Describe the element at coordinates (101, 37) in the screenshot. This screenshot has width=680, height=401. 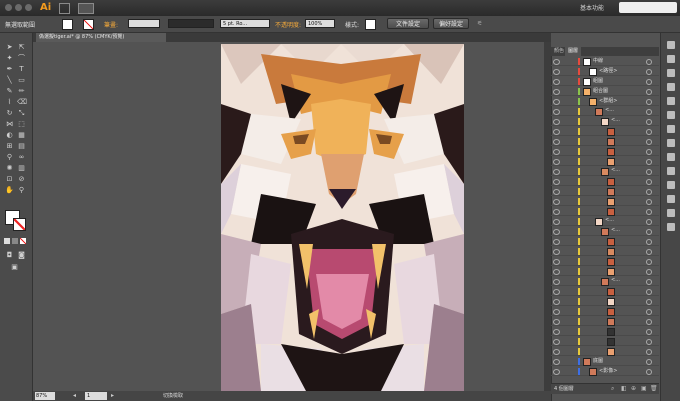
I see `document-tab: 偽選擬tiger.ai* @ 87% (CMYK/預覽)` at that location.